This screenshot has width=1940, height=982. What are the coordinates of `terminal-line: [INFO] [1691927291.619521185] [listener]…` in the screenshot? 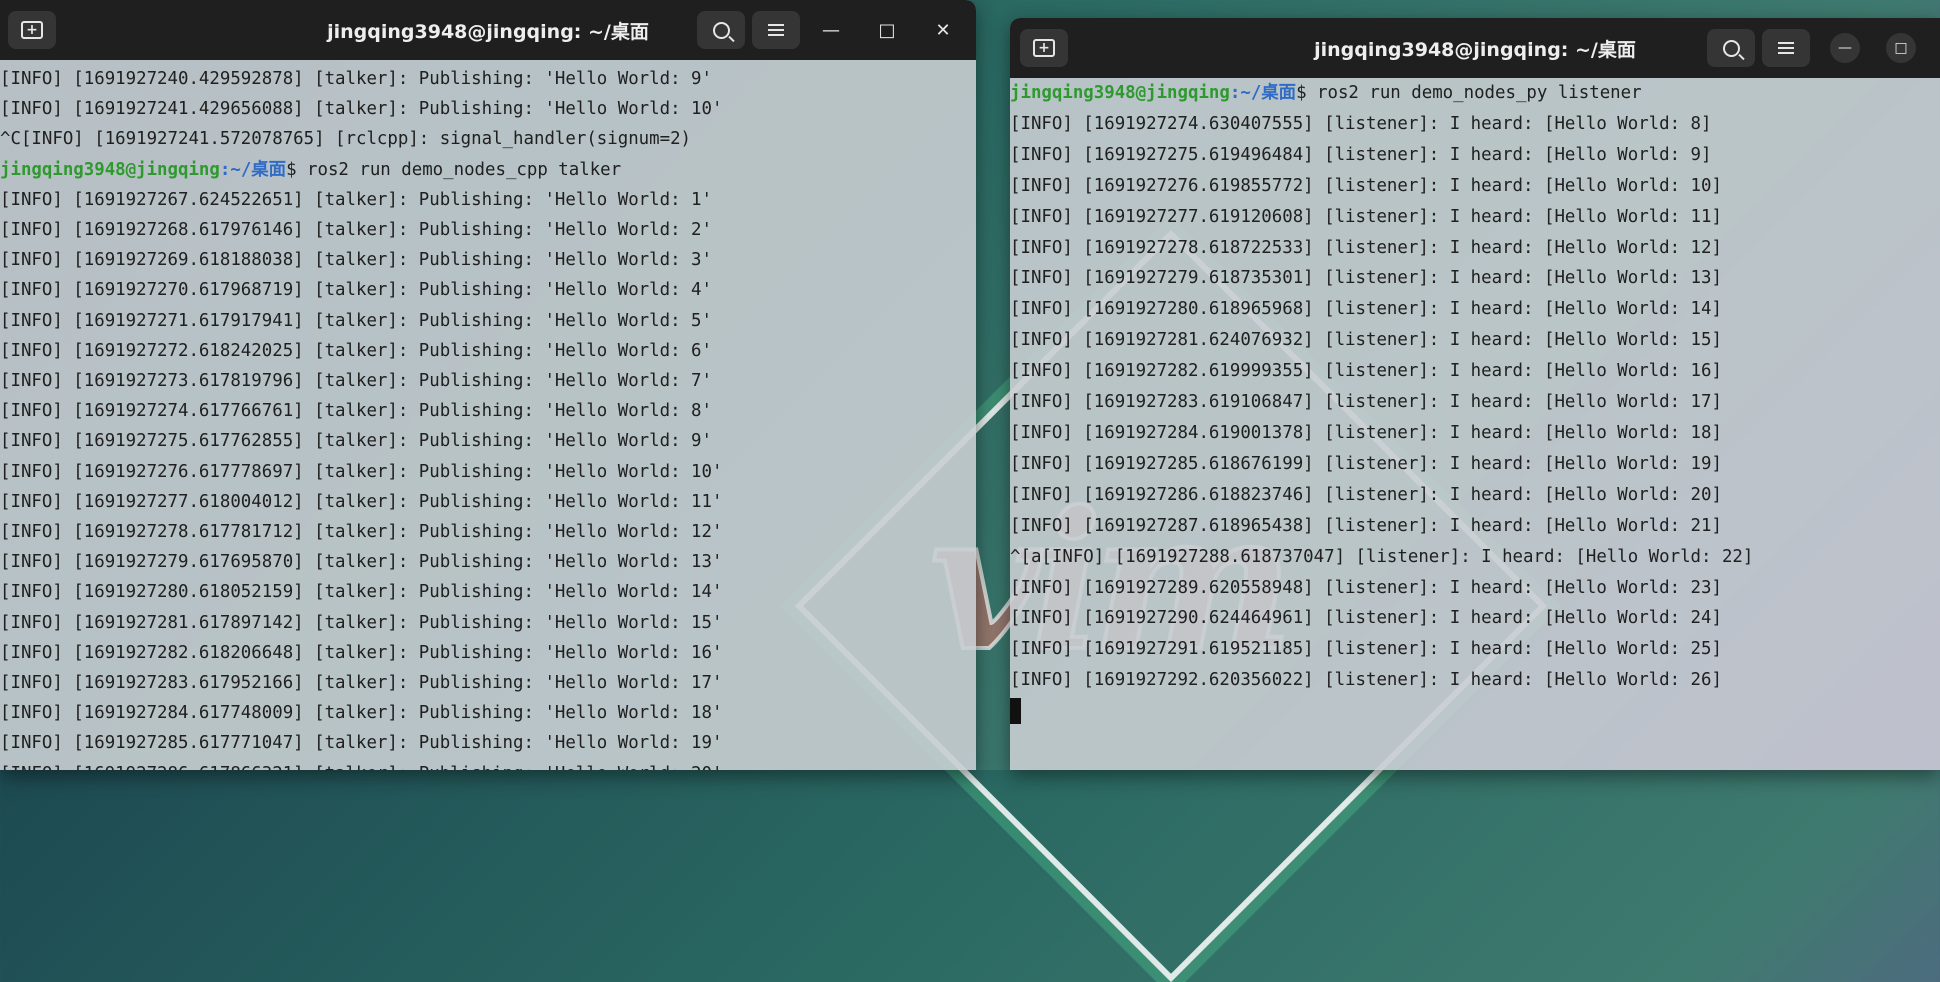 It's located at (1366, 649).